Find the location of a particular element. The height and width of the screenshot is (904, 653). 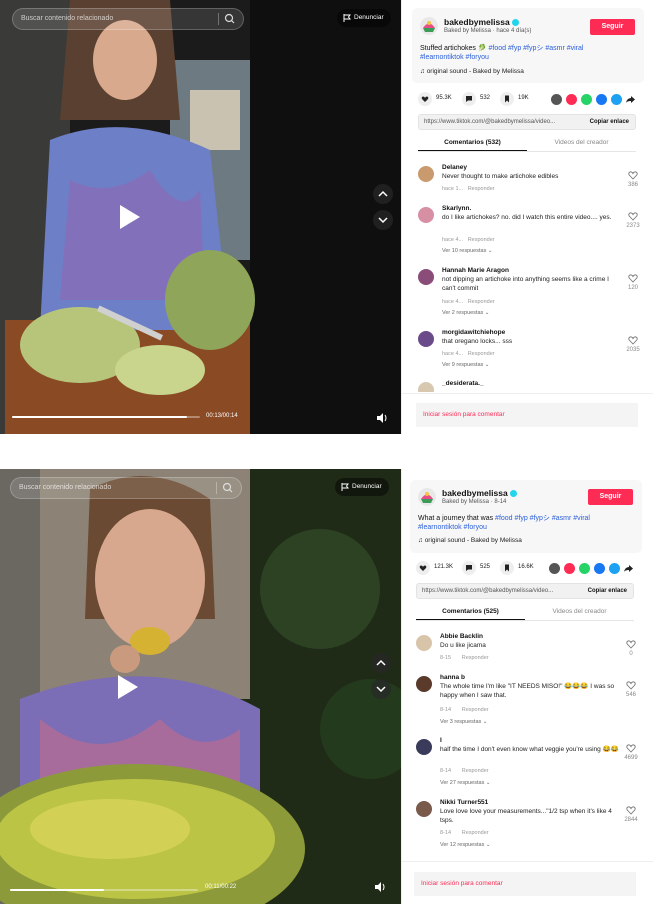

view-replies-button: Ver 27 respuestas ⌄ is located at coordinates (465, 783).